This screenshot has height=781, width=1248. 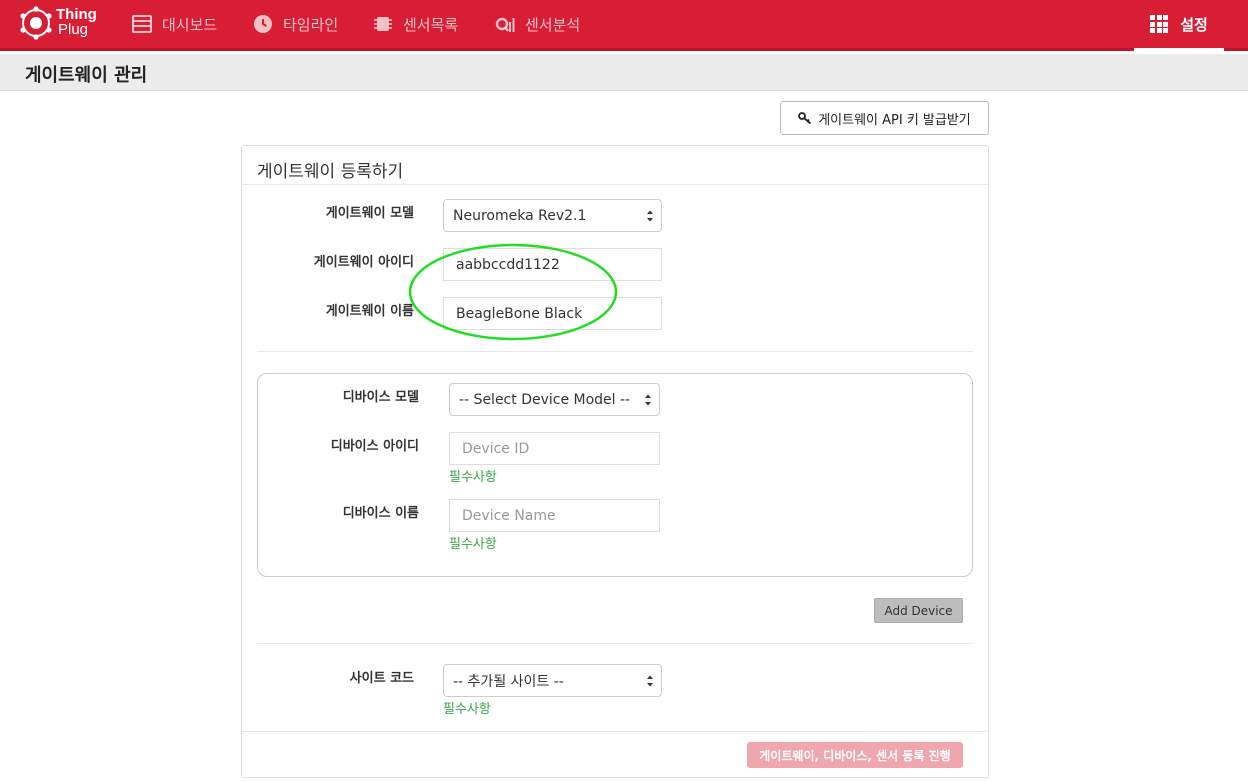 I want to click on nav-item-timeline: 타임라인, so click(x=295, y=24).